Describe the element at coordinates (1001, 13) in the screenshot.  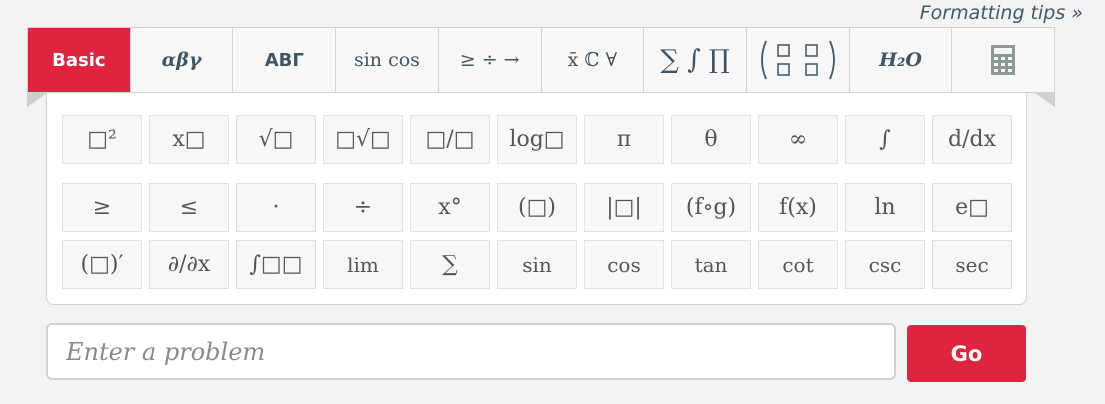
I see `formatting-tips-link: Formatting tips »` at that location.